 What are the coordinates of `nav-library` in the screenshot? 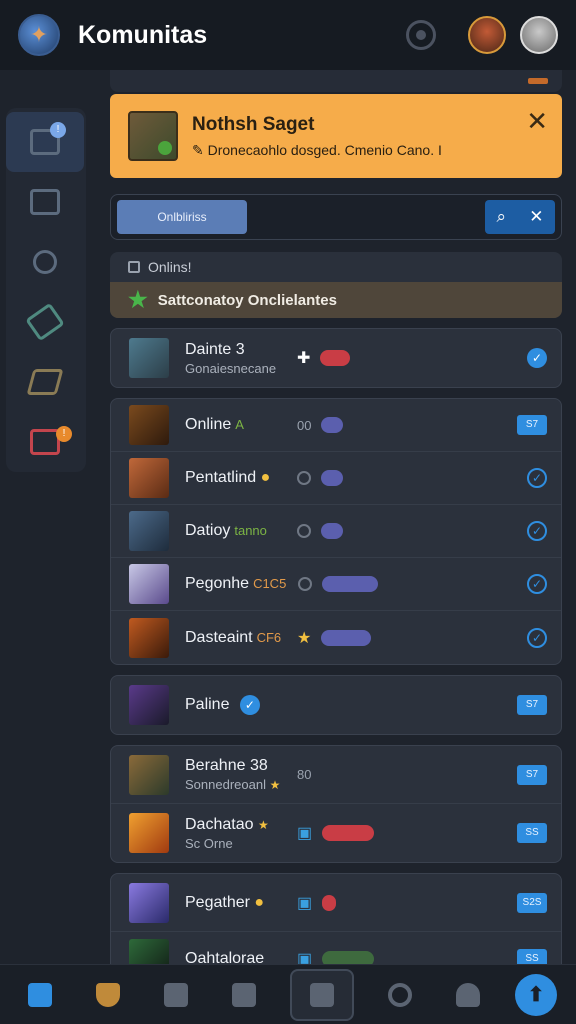 It's located at (322, 994).